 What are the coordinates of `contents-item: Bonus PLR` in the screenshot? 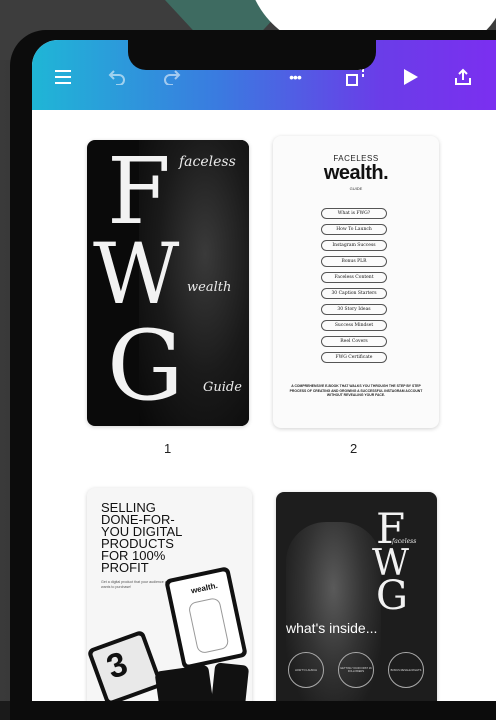 It's located at (354, 261).